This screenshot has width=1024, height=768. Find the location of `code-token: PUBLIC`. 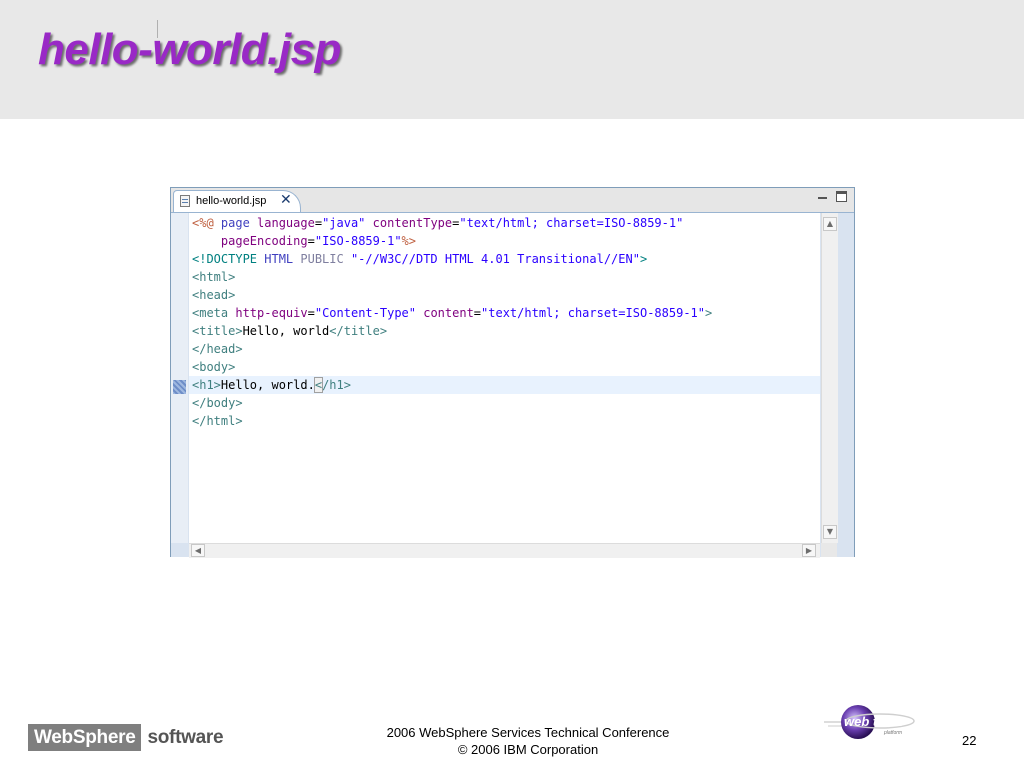

code-token: PUBLIC is located at coordinates (325, 259).